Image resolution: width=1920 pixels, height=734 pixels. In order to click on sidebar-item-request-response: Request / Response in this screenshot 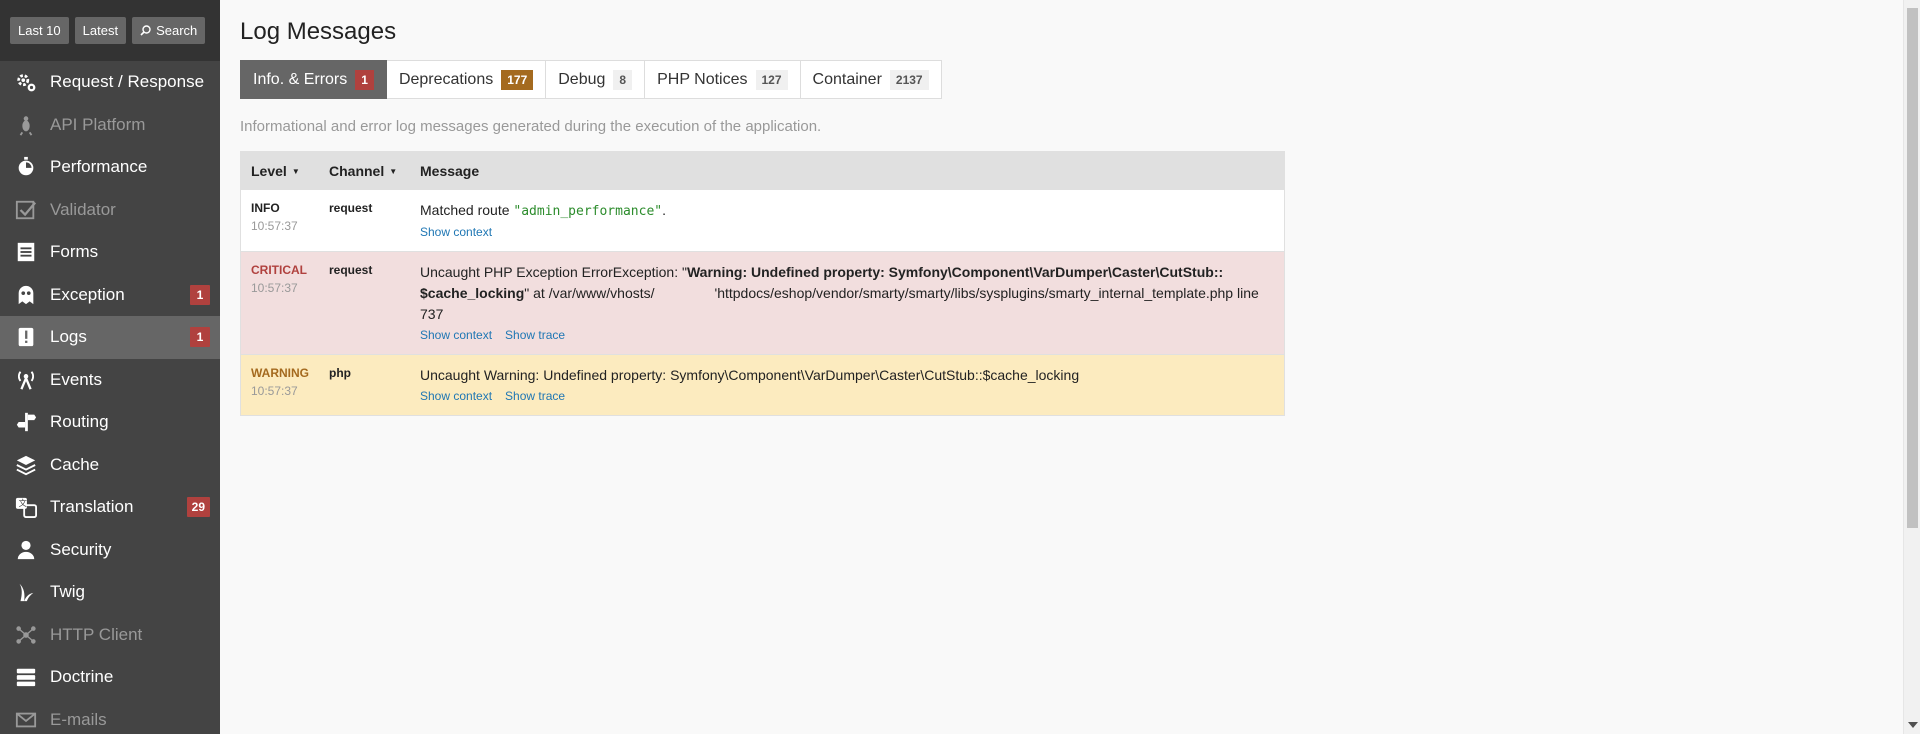, I will do `click(110, 82)`.